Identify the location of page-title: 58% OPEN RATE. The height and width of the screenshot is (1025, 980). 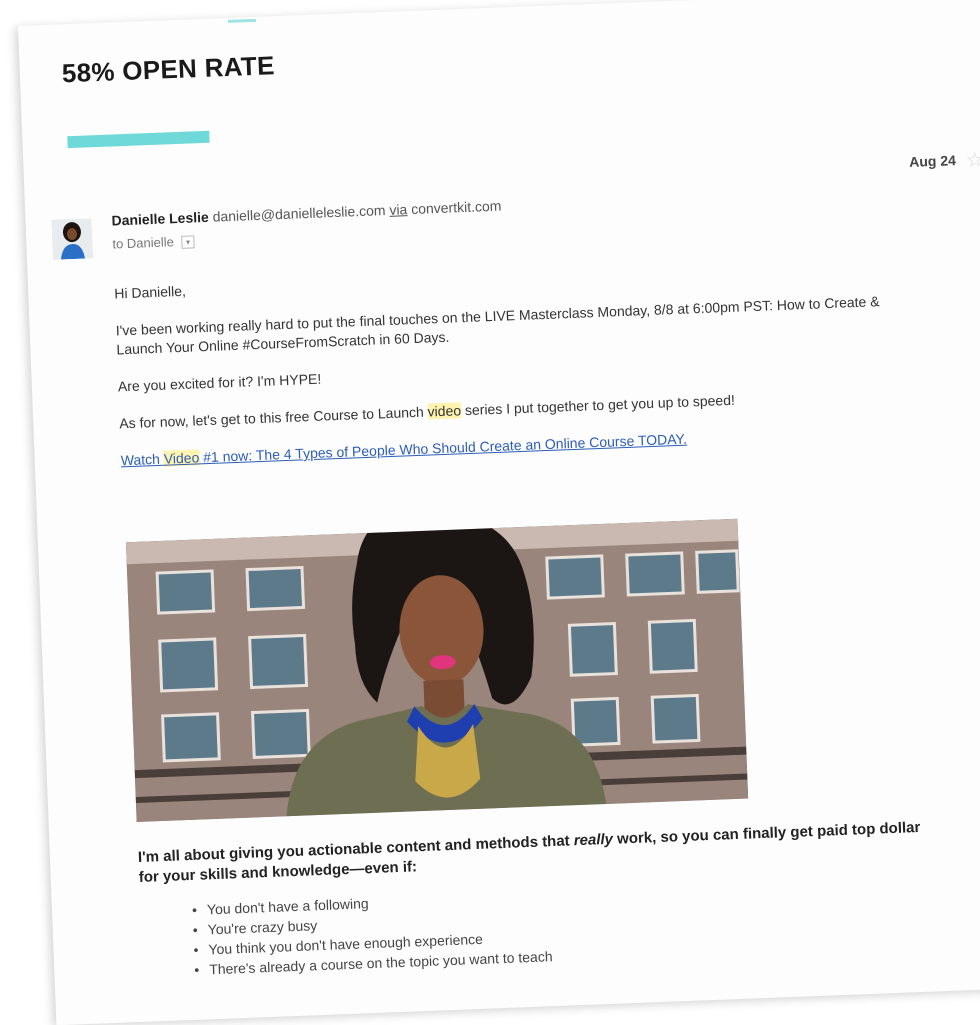
(168, 69).